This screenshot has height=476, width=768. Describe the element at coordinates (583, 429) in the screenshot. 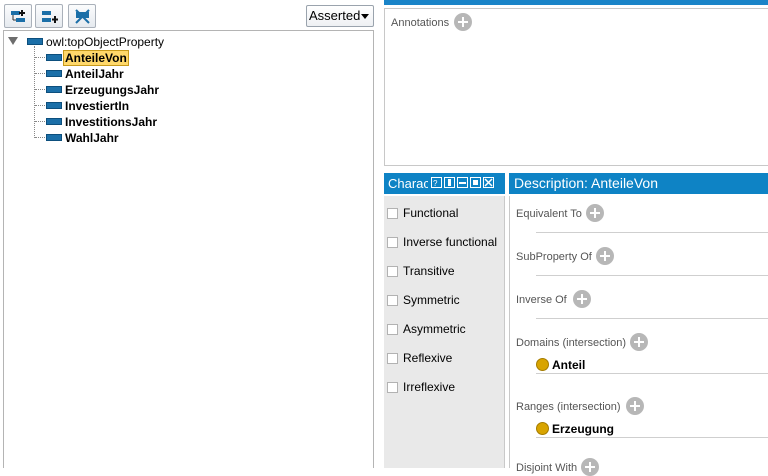

I see `range-class: Erzeugung` at that location.